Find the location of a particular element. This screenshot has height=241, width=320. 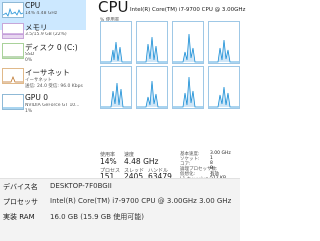

ram-label: 実装 RAM is located at coordinates (19, 217).